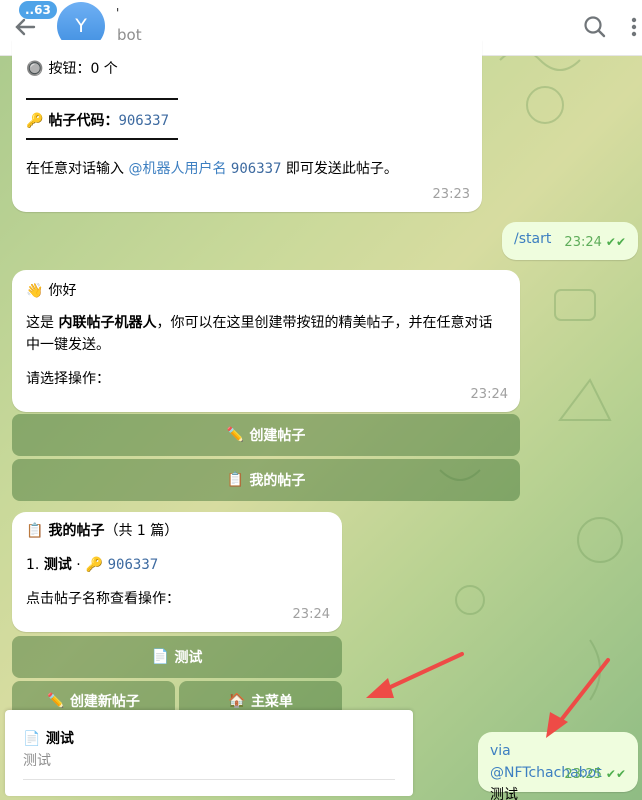  I want to click on chat-title: ', so click(117, 13).